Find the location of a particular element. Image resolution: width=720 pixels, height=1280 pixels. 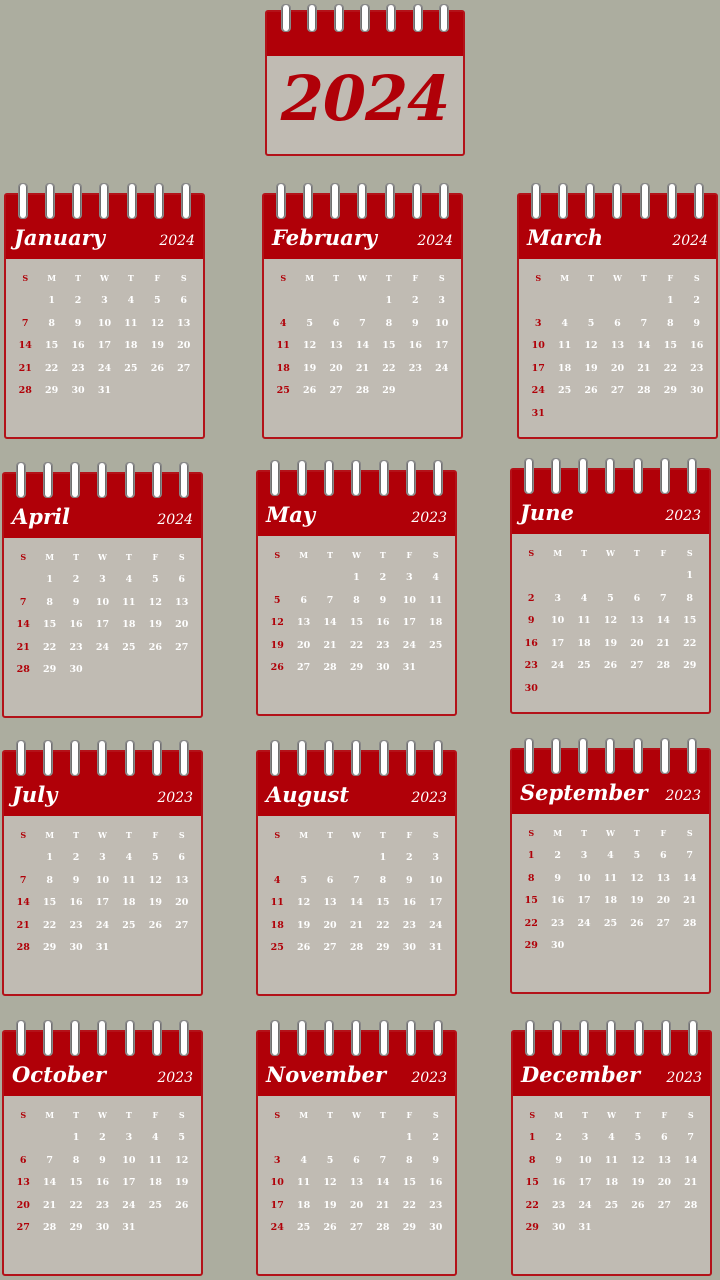

week-row: 23 24 25 26 27 28 29 is located at coordinates (610, 666).